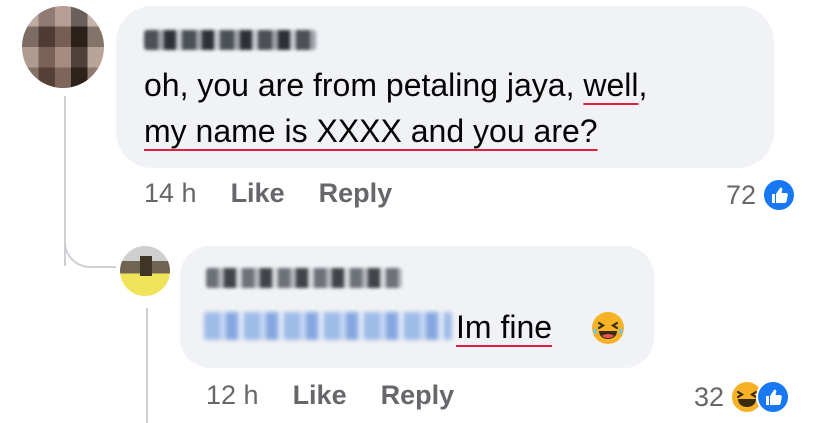  I want to click on laughing-emoji-icon, so click(608, 328).